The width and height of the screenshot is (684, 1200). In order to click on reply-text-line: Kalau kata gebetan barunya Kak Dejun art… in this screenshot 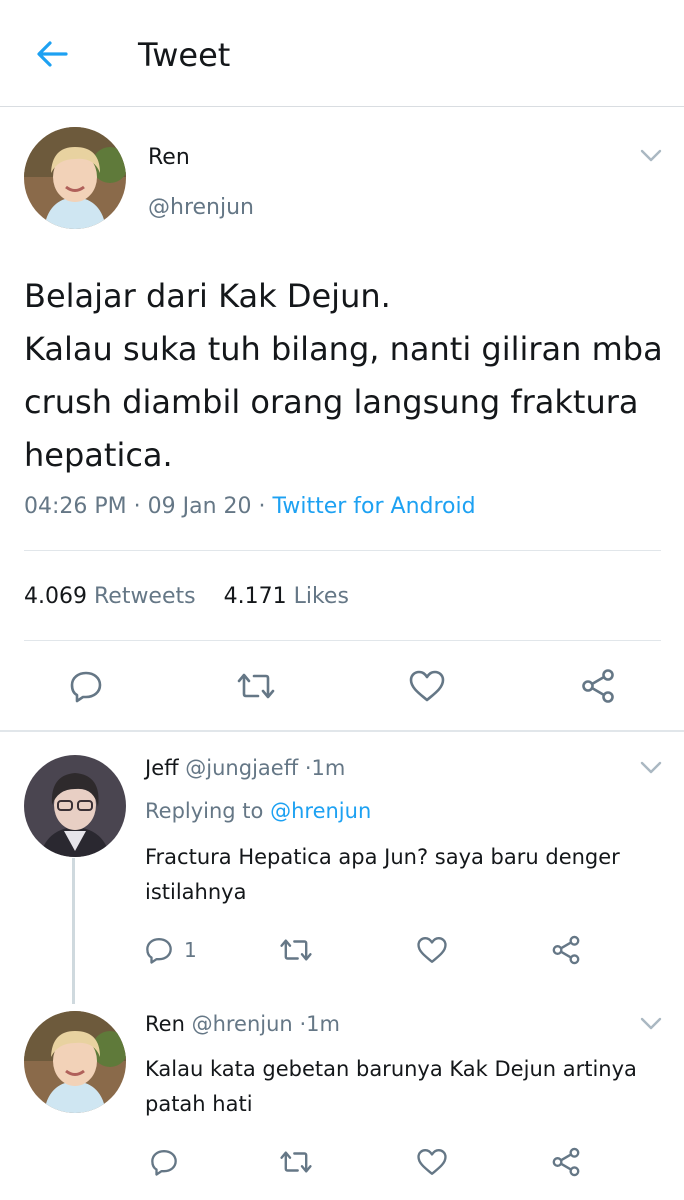, I will do `click(391, 1069)`.